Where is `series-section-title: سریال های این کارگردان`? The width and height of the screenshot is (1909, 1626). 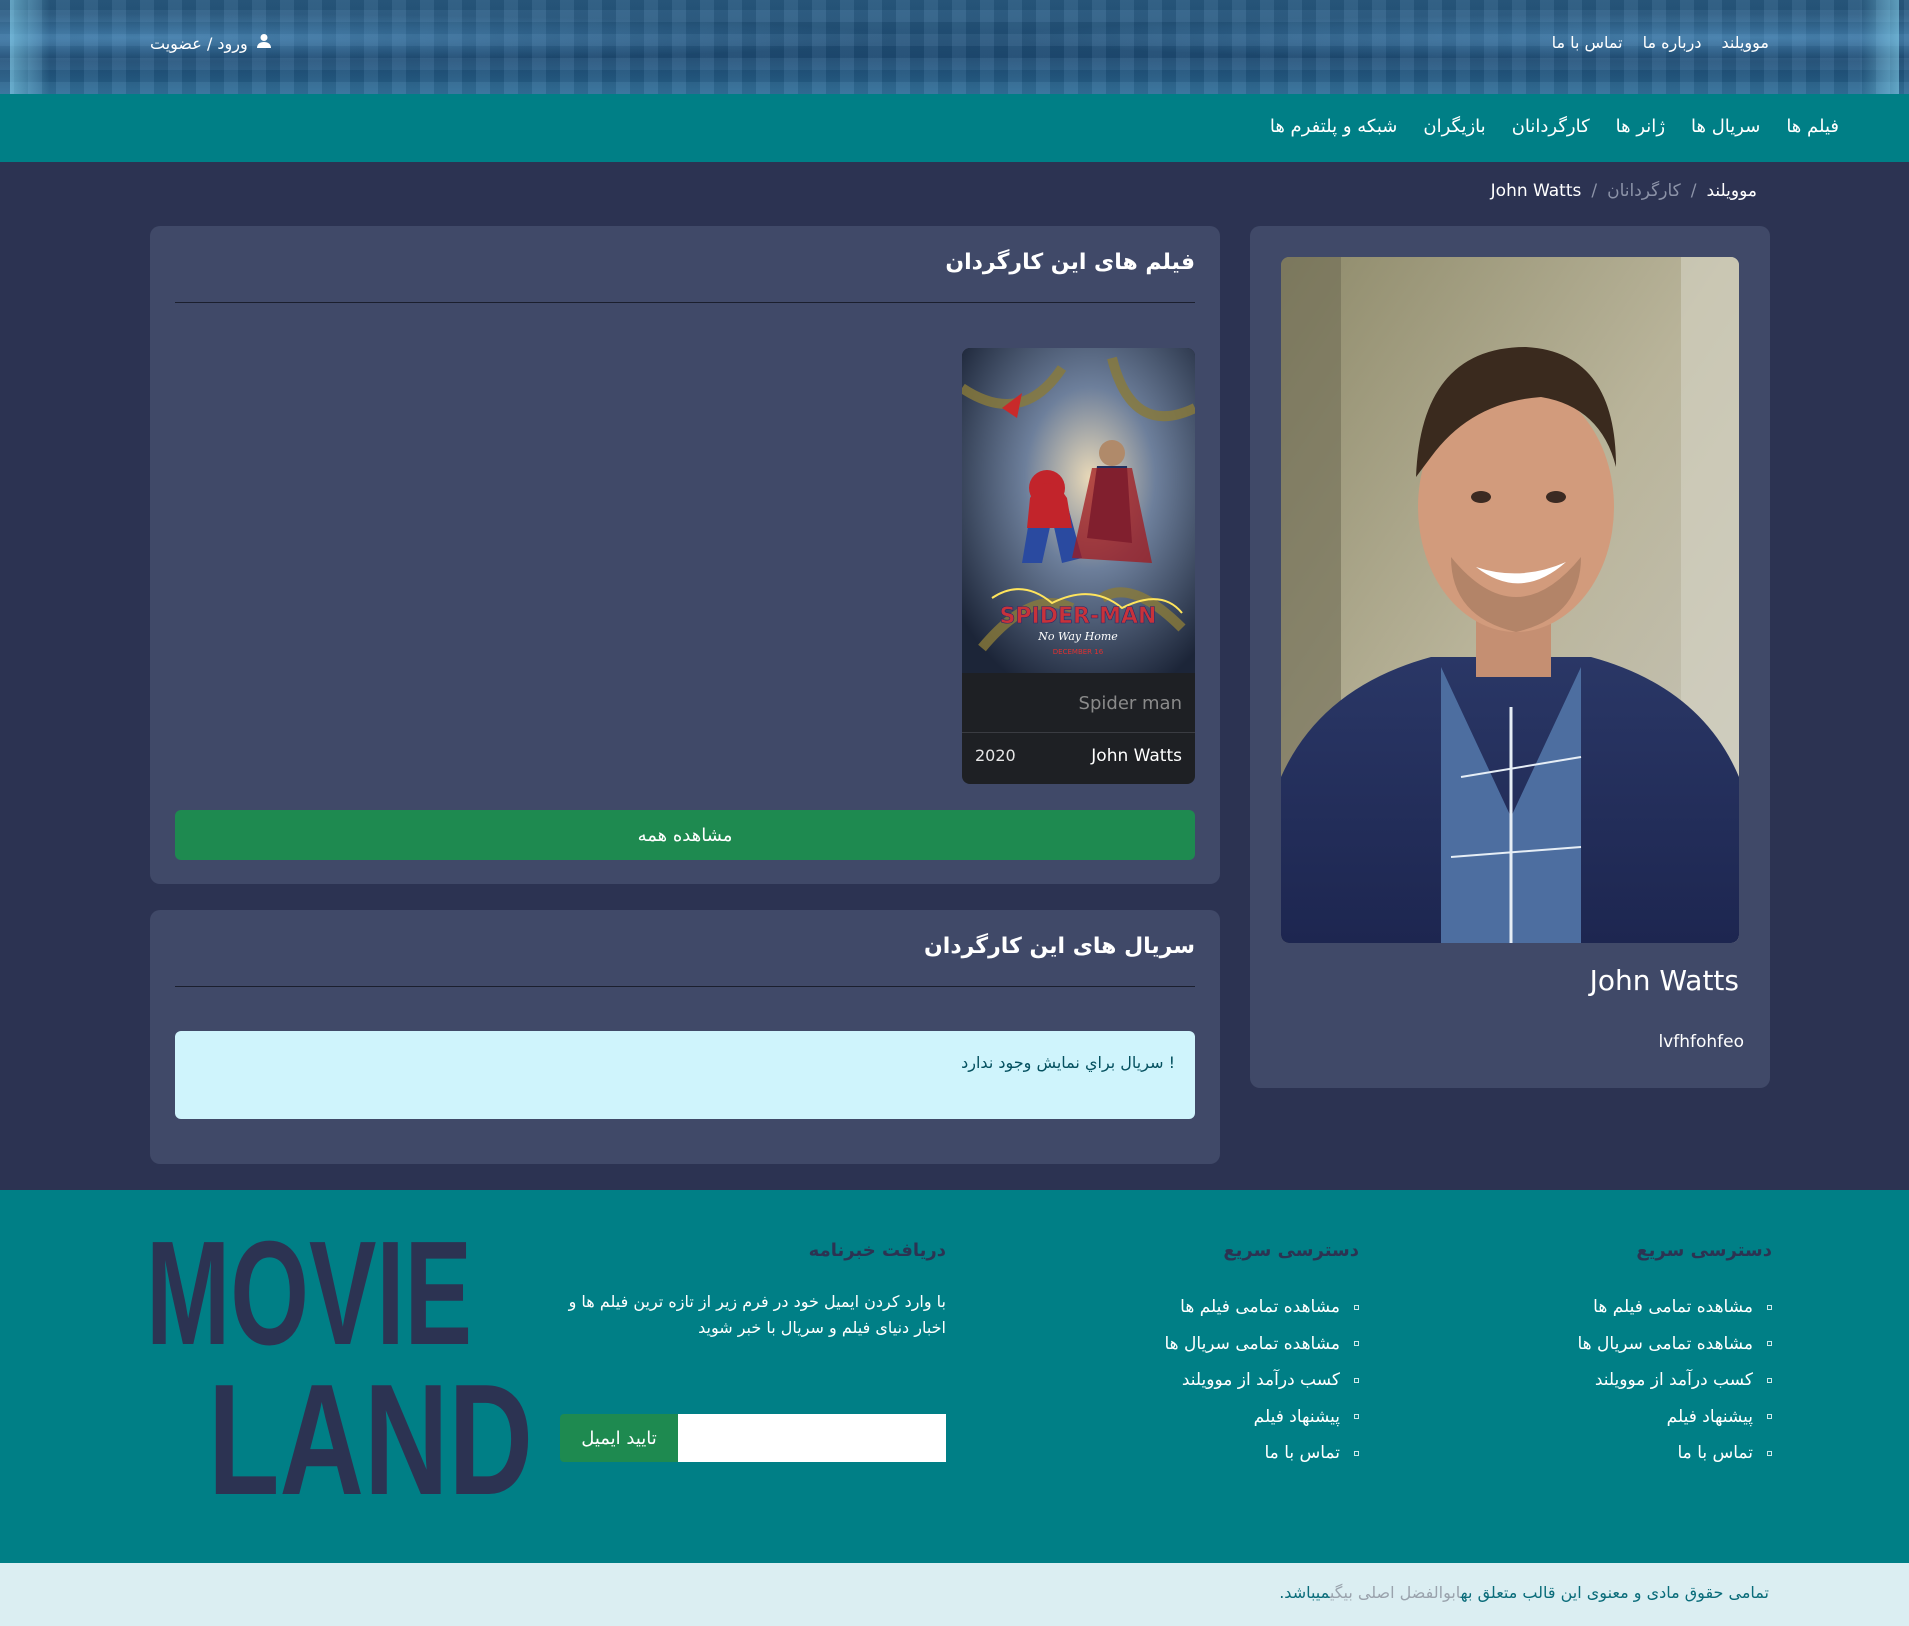 series-section-title: سریال های این کارگردان is located at coordinates (1059, 946).